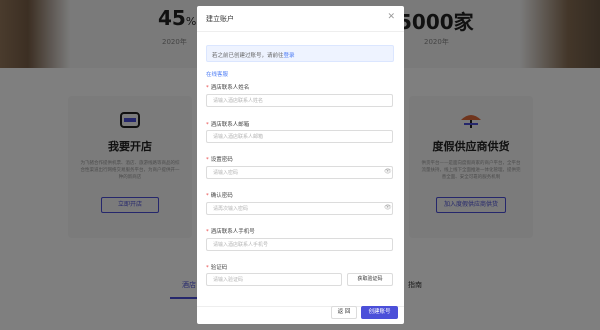  Describe the element at coordinates (299, 244) in the screenshot. I see `contact-phone-input` at that location.